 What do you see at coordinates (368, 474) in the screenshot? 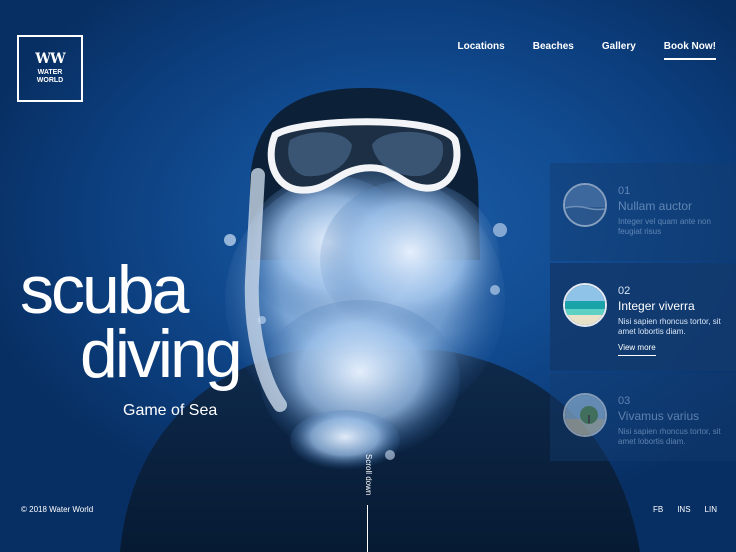
I see `scroll-down-label: Scroll down` at bounding box center [368, 474].